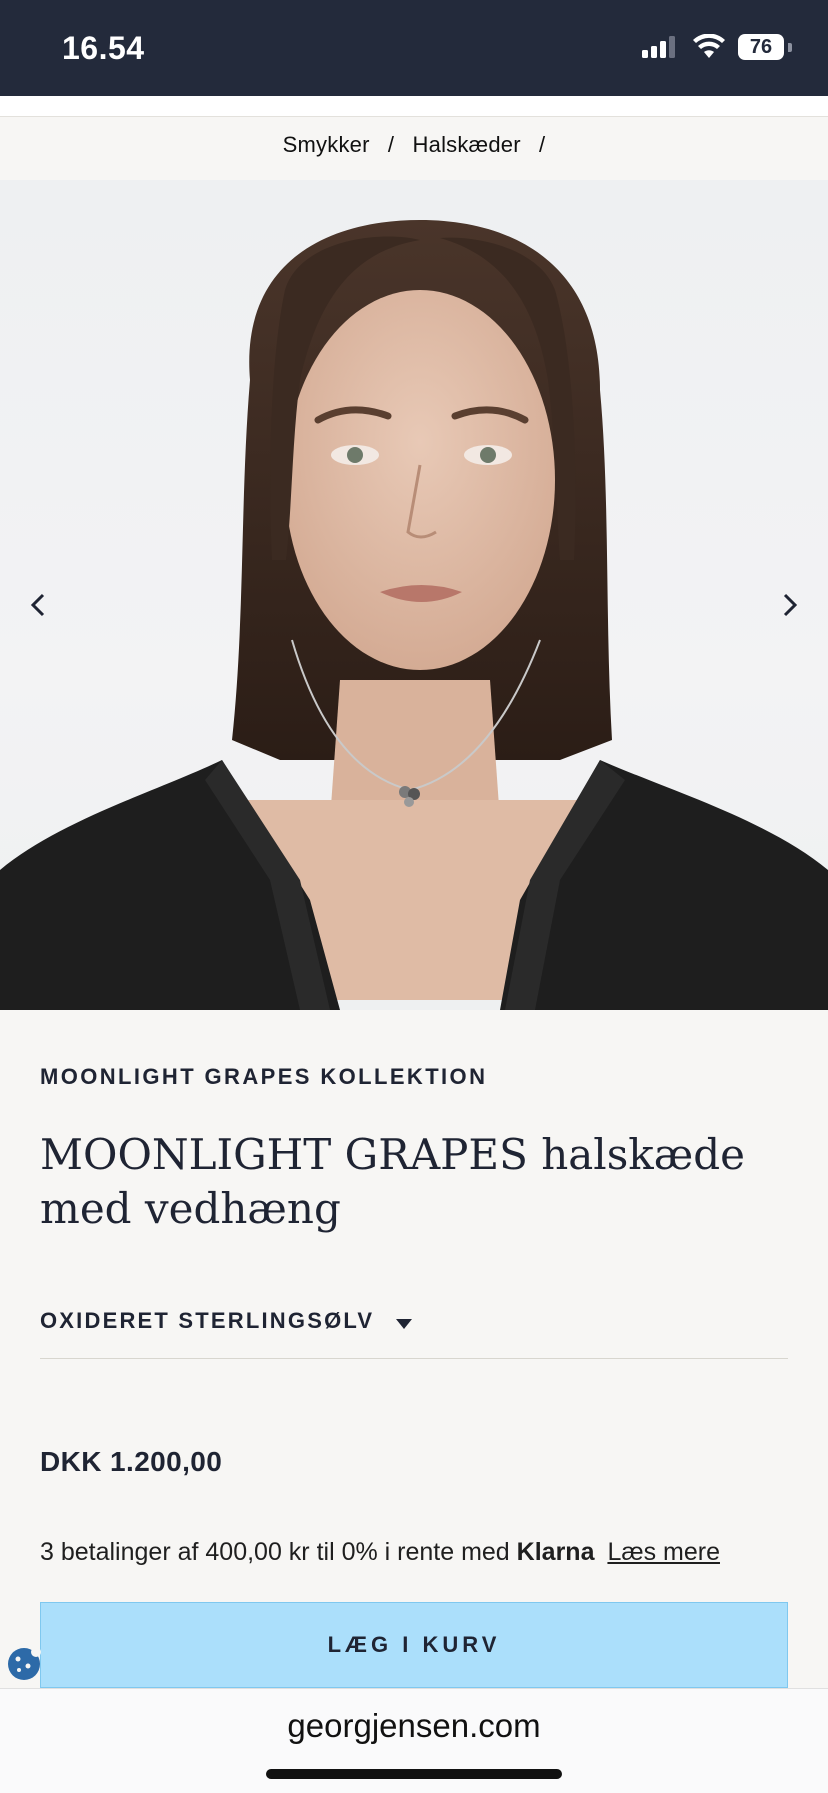 Image resolution: width=828 pixels, height=1793 pixels. I want to click on product-title: MOONLIGHT GRAPES halskæde med vedhæng, so click(392, 1181).